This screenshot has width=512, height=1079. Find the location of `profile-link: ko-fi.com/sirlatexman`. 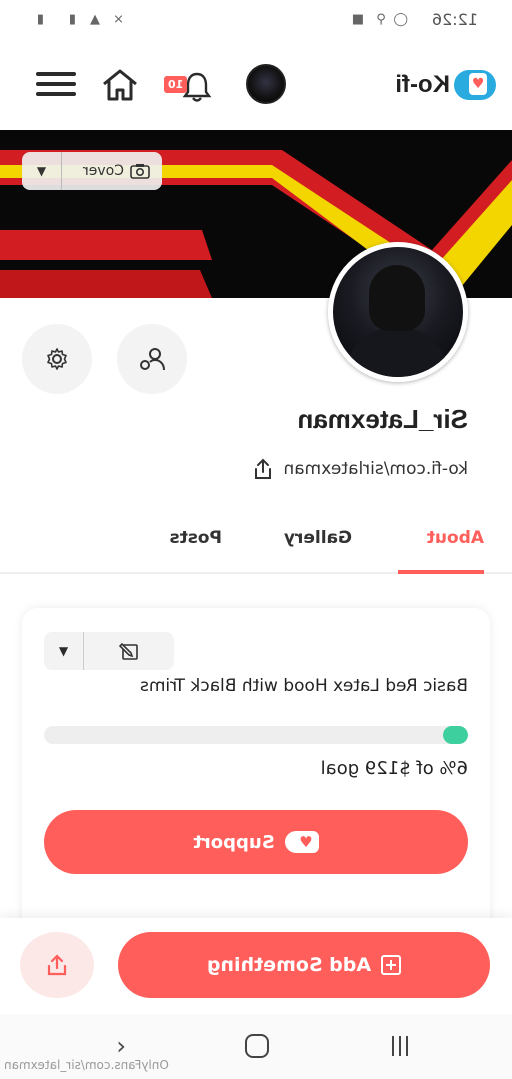

profile-link: ko-fi.com/sirlatexman is located at coordinates (360, 469).